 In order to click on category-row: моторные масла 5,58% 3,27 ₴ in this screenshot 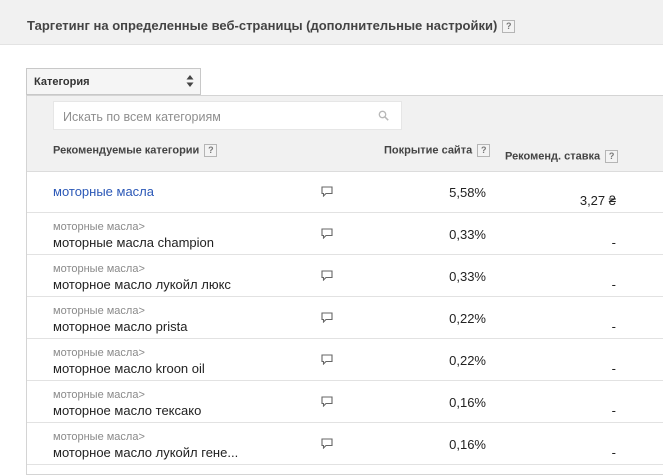, I will do `click(345, 192)`.